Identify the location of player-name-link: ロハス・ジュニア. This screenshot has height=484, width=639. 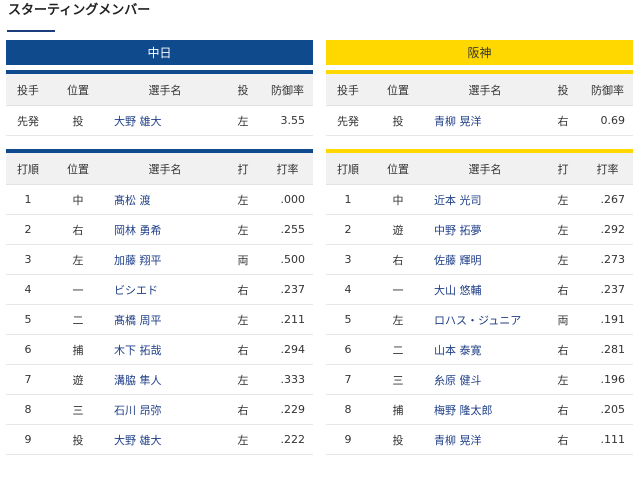
(485, 319).